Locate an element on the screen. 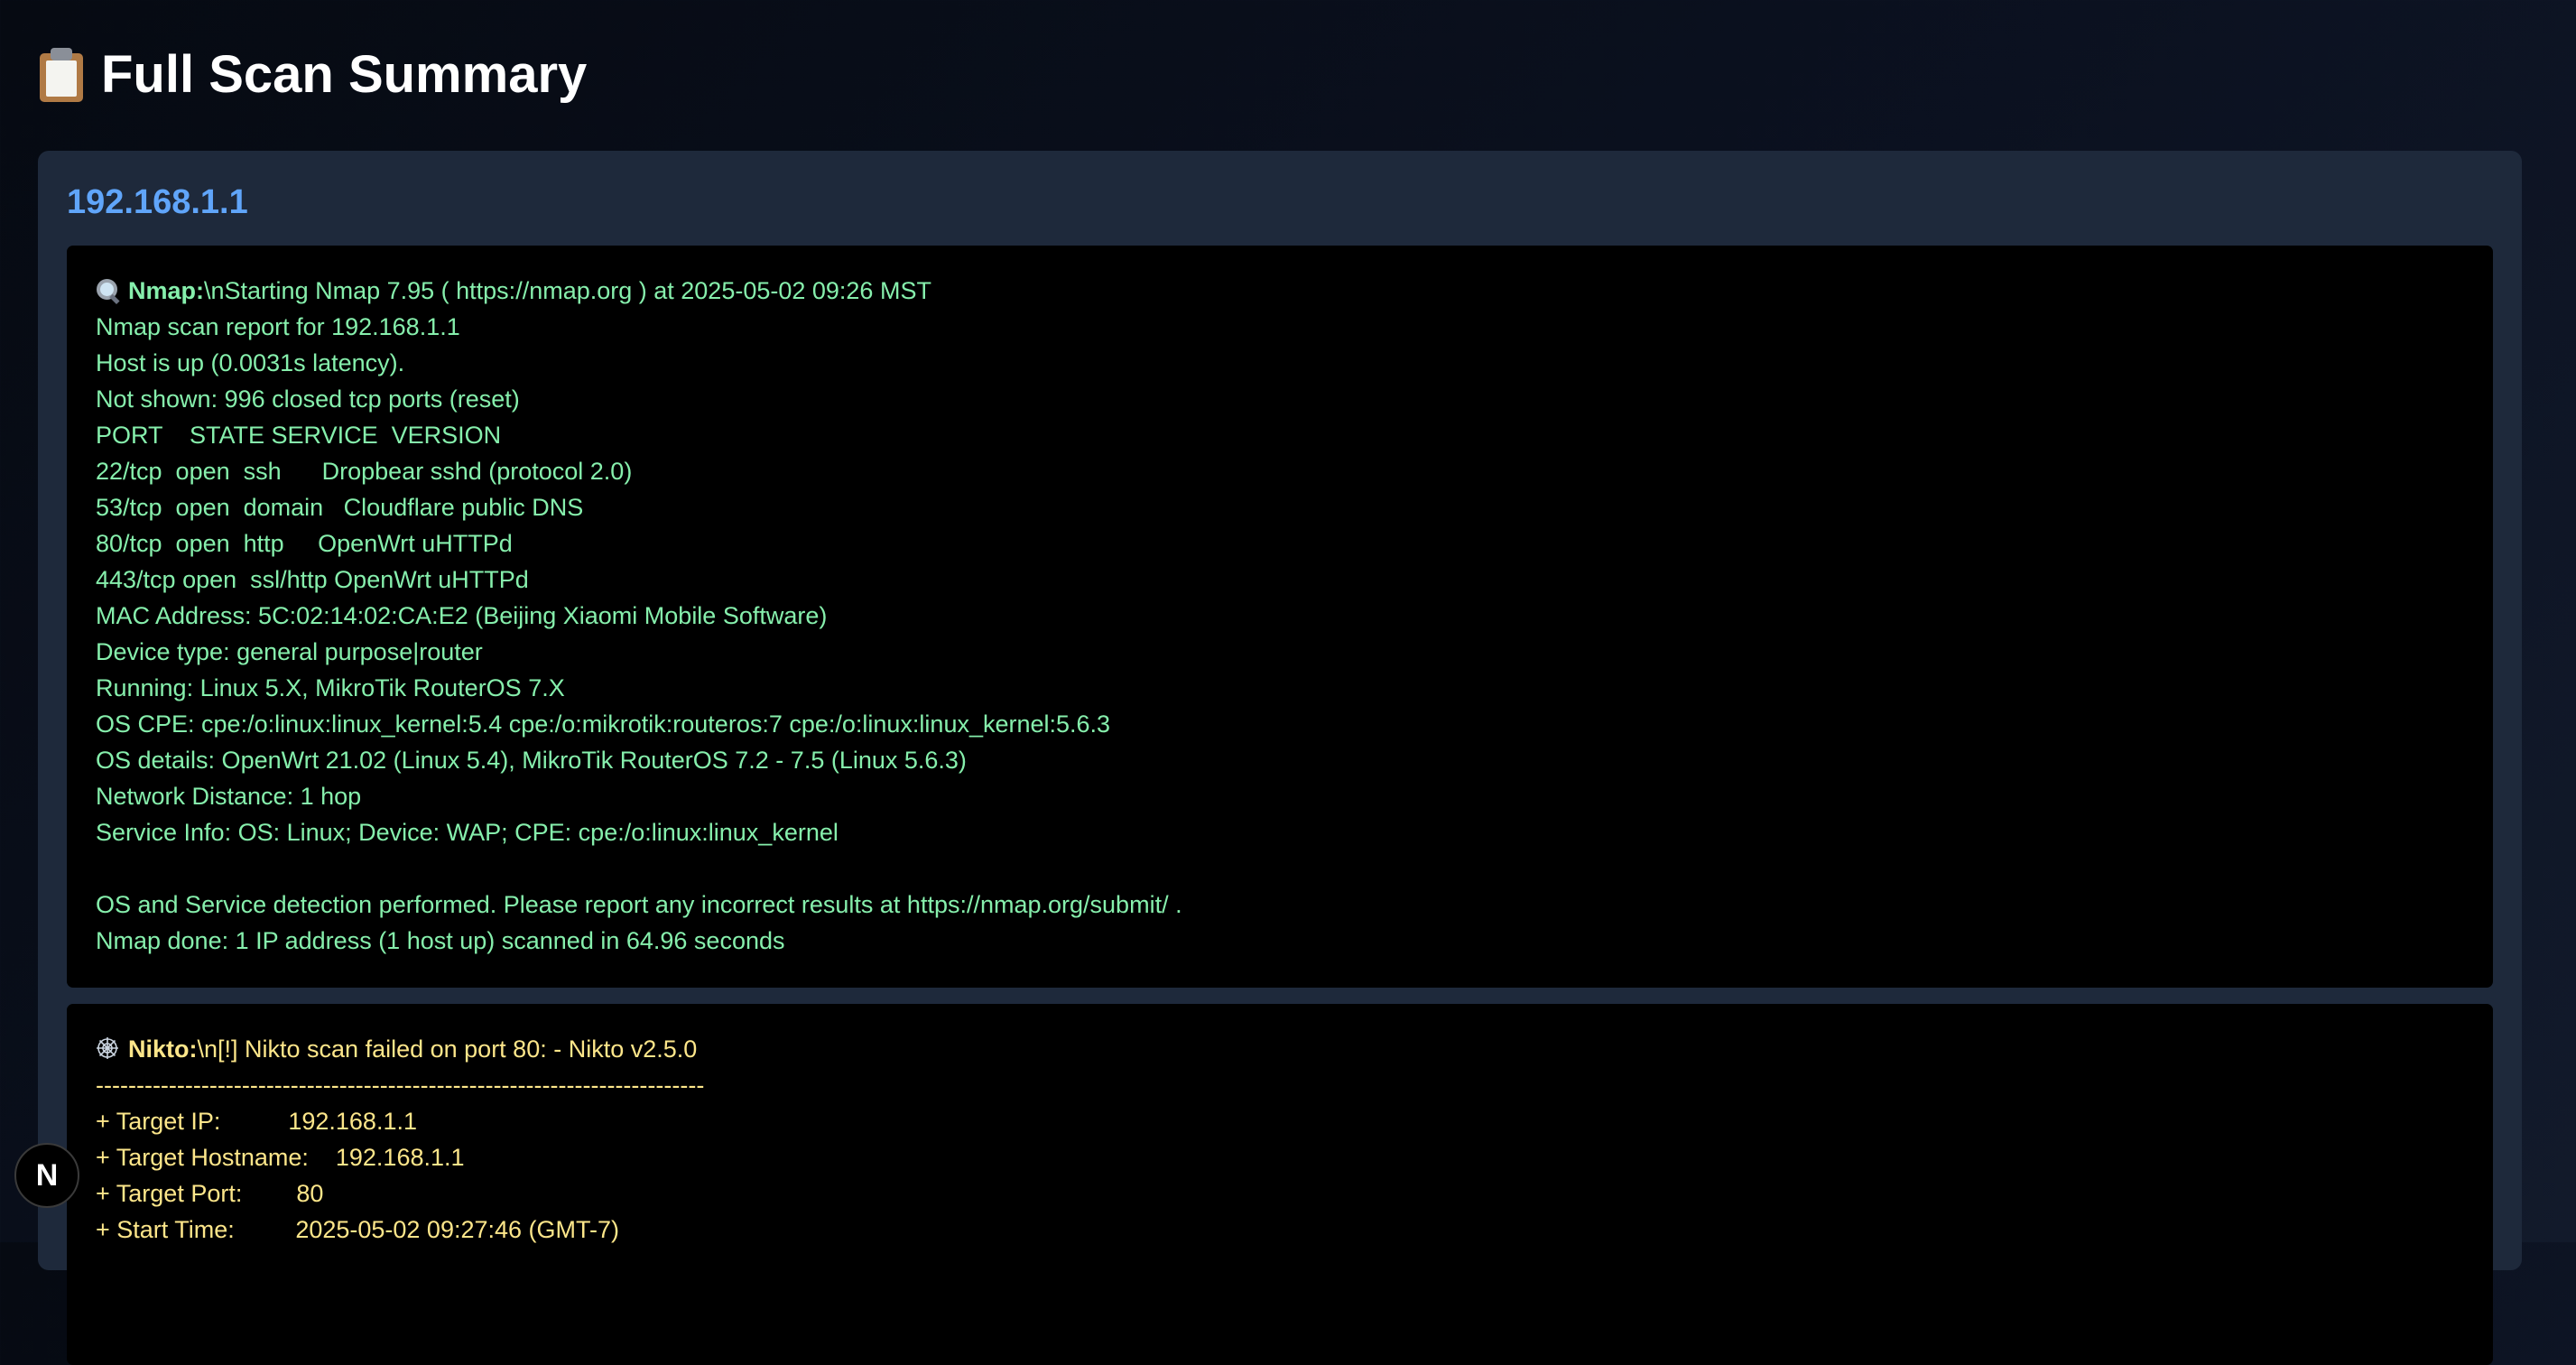  nikto-line: + Target IP: 192.168.1.1 is located at coordinates (257, 1121).